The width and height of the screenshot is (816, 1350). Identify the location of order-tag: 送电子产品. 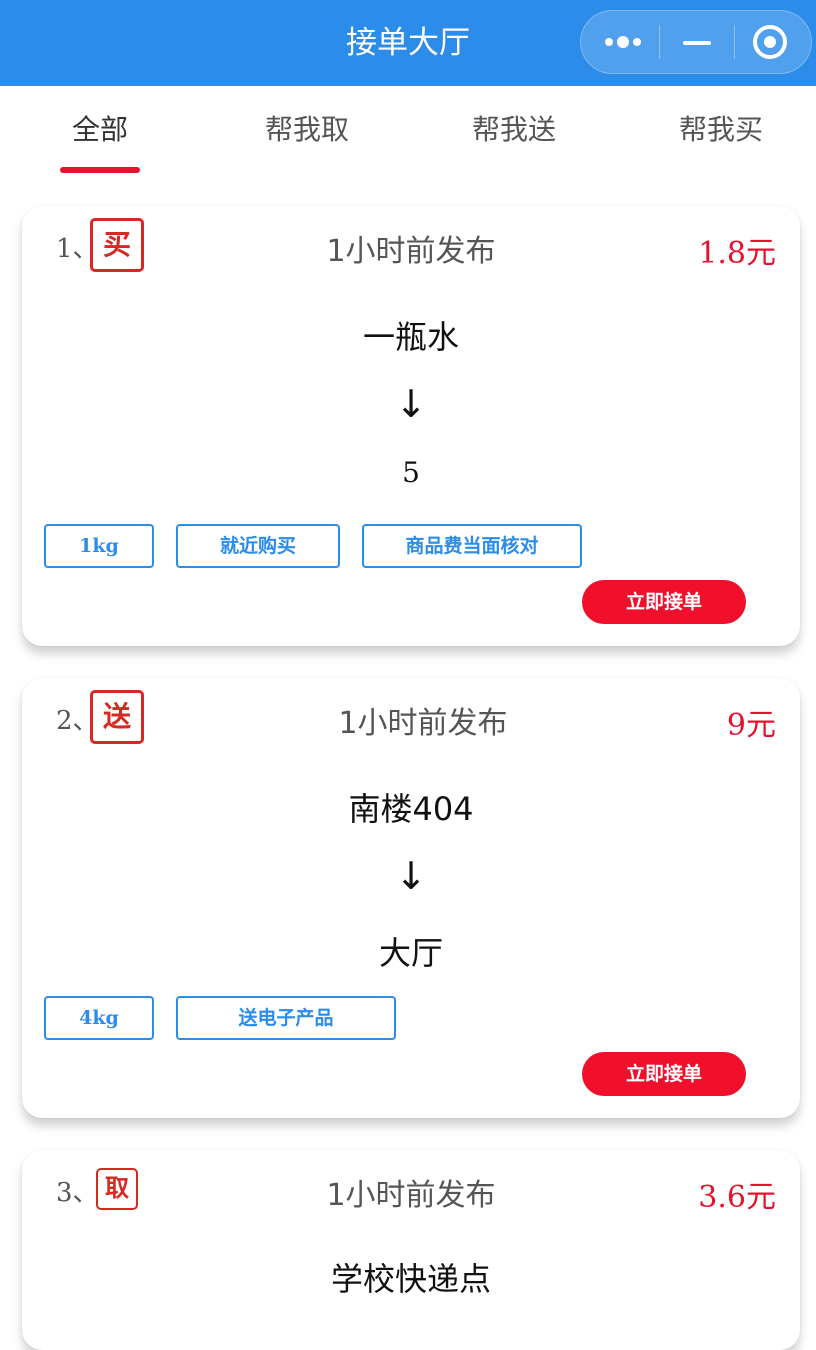
(286, 1018).